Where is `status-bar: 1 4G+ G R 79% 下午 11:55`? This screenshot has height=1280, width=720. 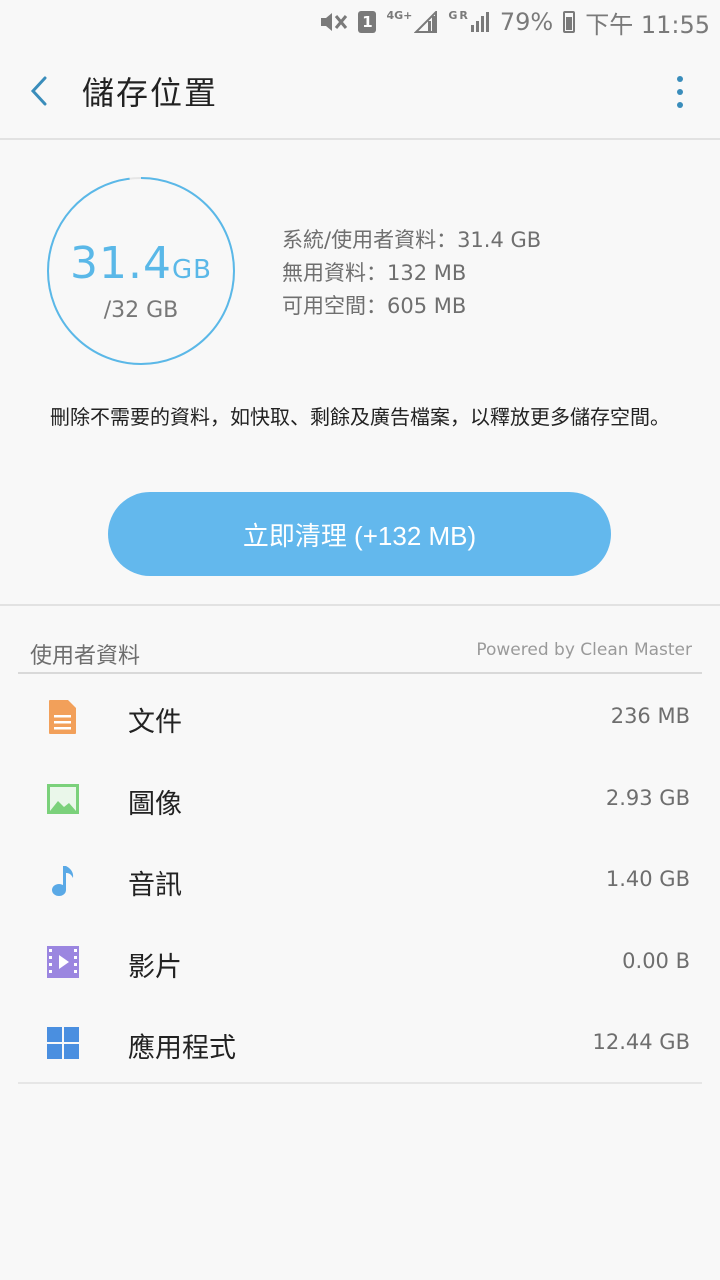 status-bar: 1 4G+ G R 79% 下午 11:55 is located at coordinates (360, 22).